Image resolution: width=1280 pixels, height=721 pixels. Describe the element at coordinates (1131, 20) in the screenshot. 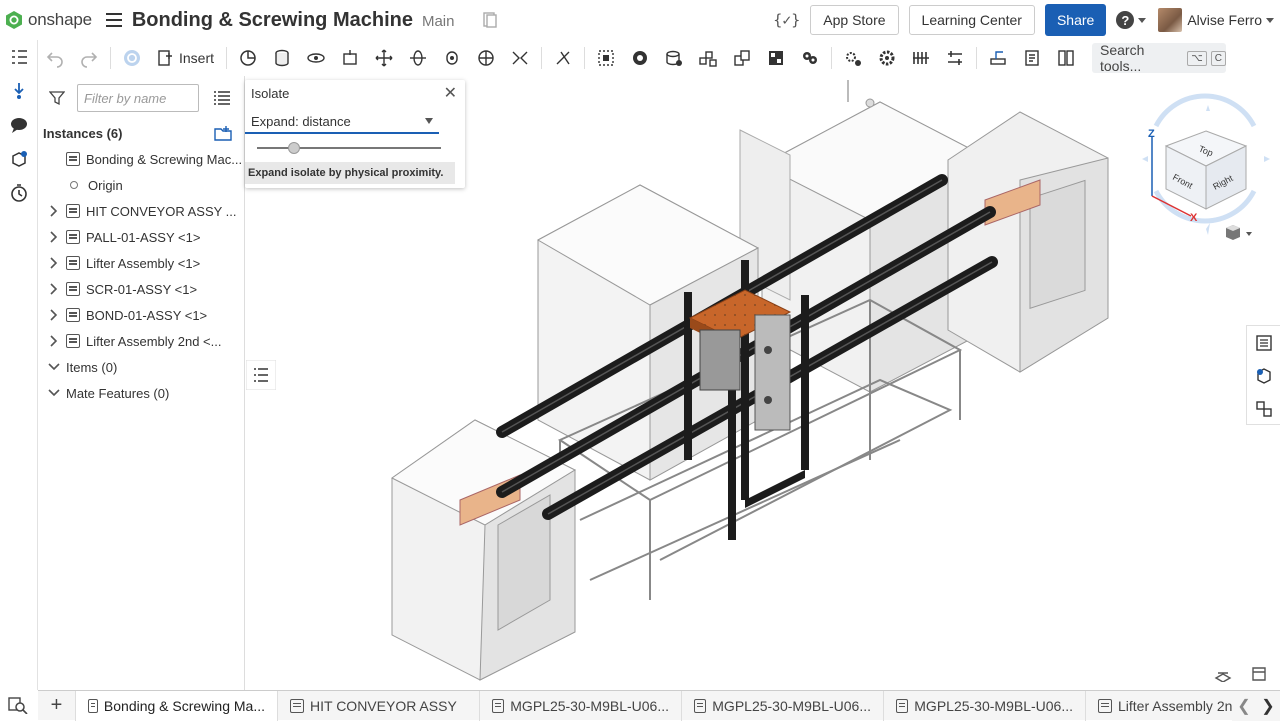

I see `help-menu: ?` at that location.